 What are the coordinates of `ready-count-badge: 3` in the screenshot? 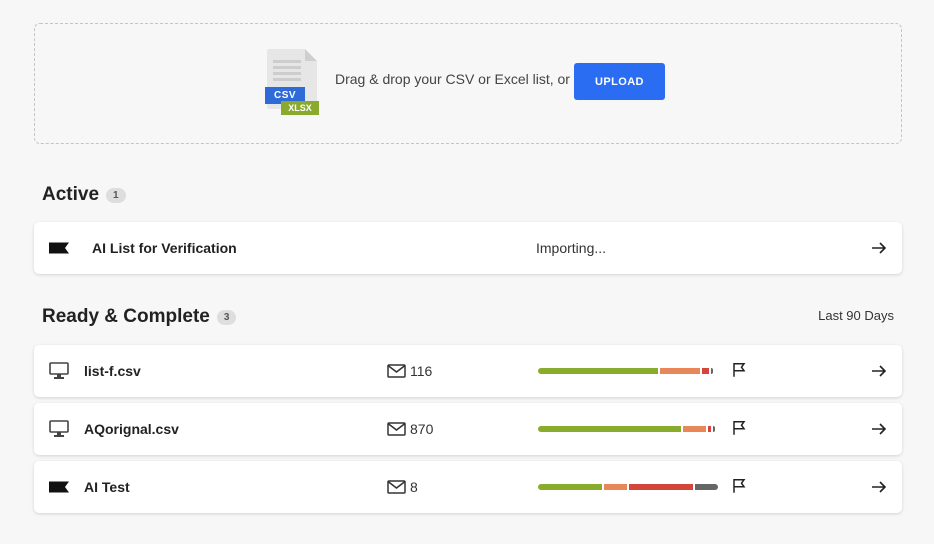 It's located at (226, 317).